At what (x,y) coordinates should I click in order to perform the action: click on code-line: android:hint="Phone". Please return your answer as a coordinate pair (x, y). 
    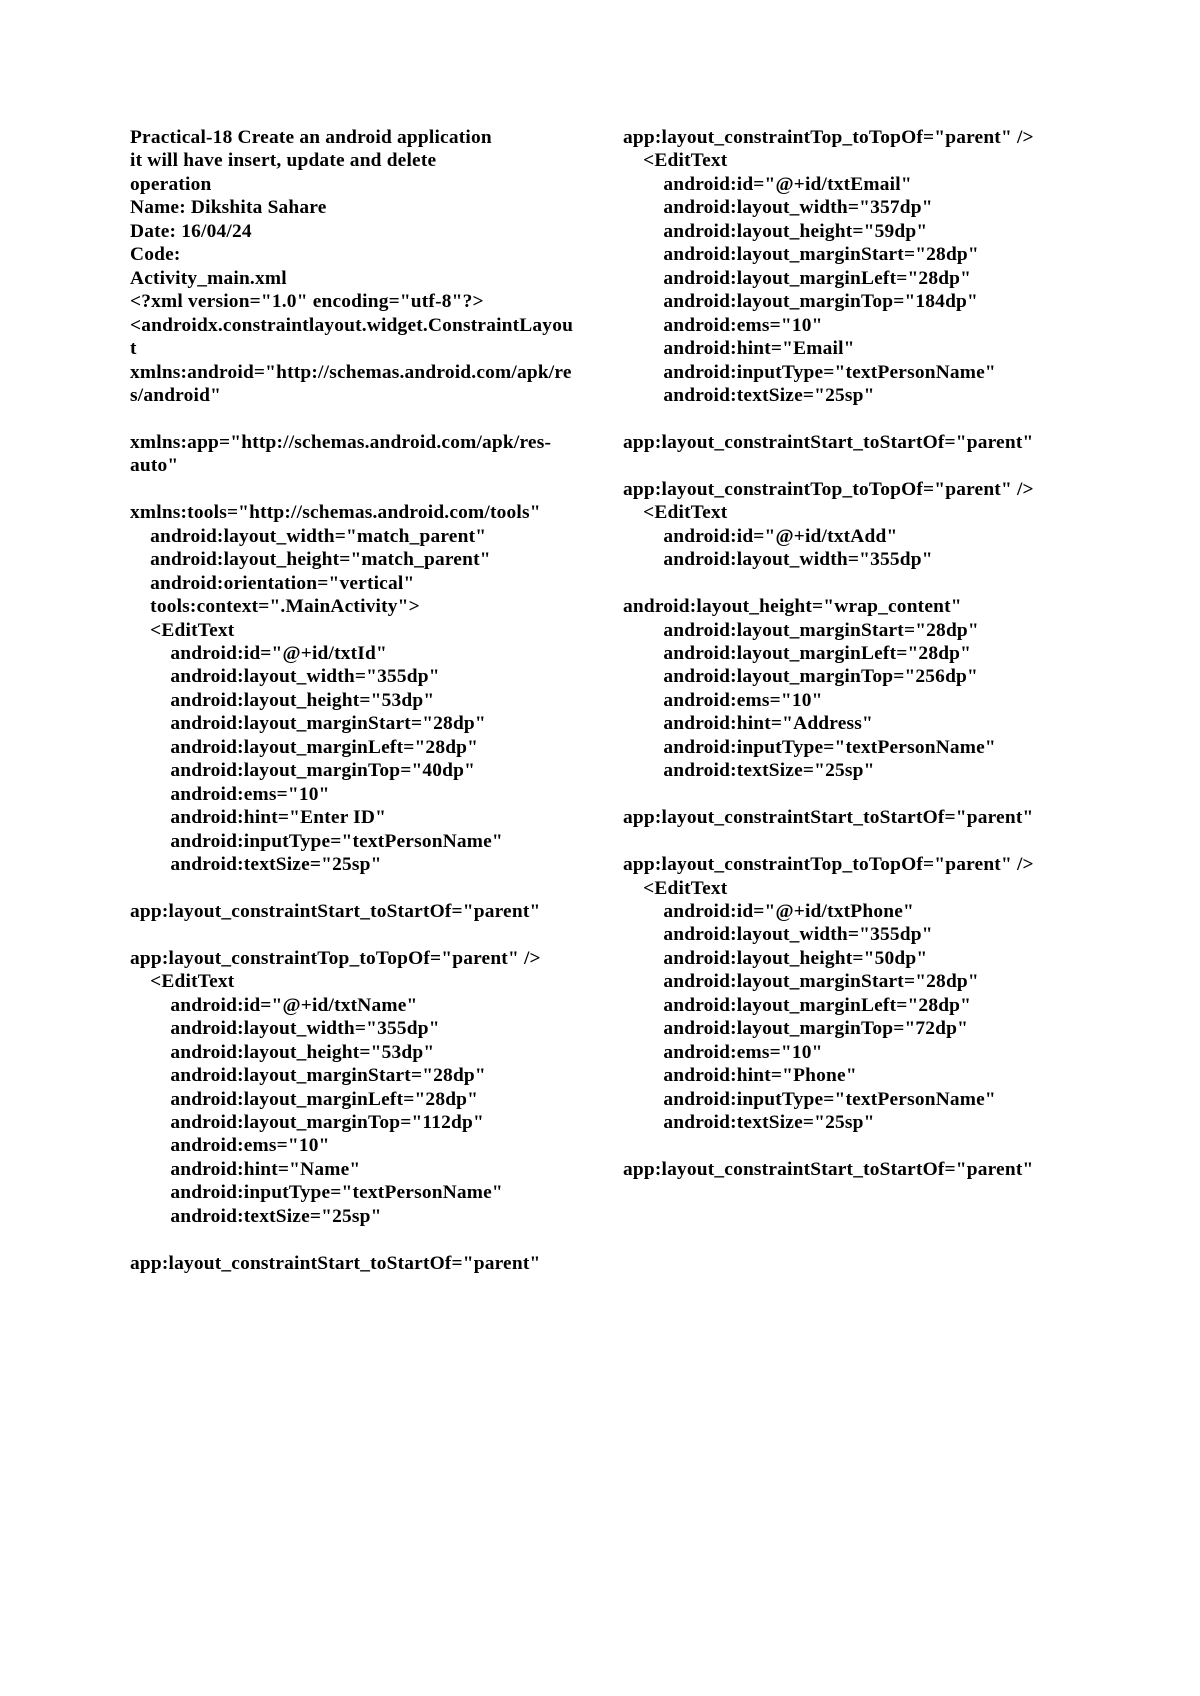
    Looking at the image, I should click on (740, 1076).